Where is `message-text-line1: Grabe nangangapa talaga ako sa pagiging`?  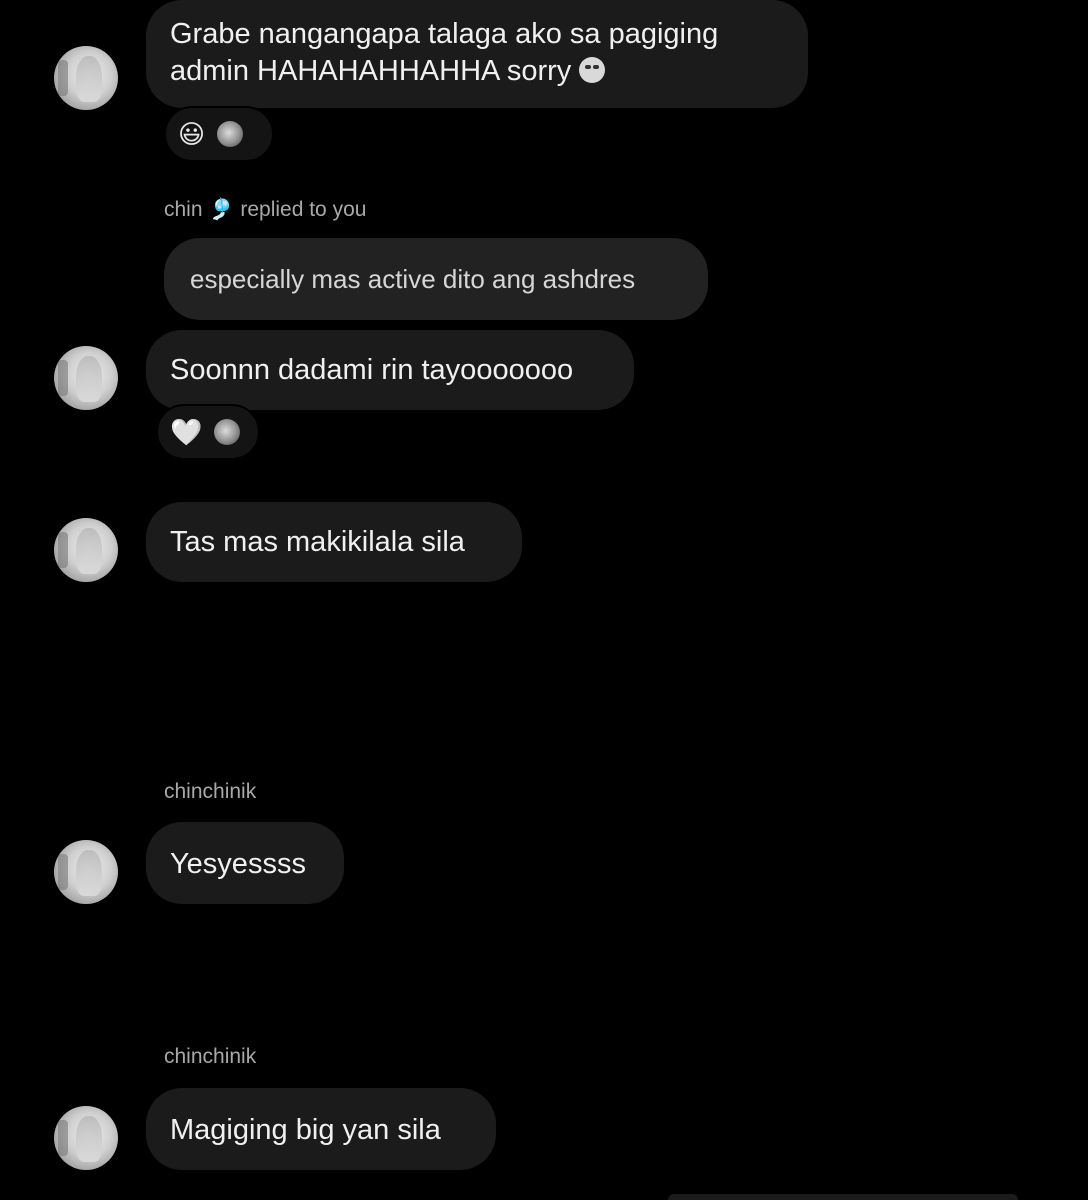 message-text-line1: Grabe nangangapa talaga ako sa pagiging is located at coordinates (444, 34).